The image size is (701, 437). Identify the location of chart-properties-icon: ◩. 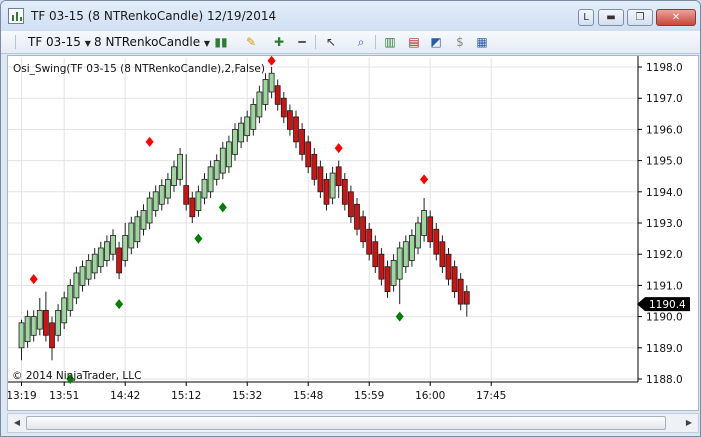
(436, 42).